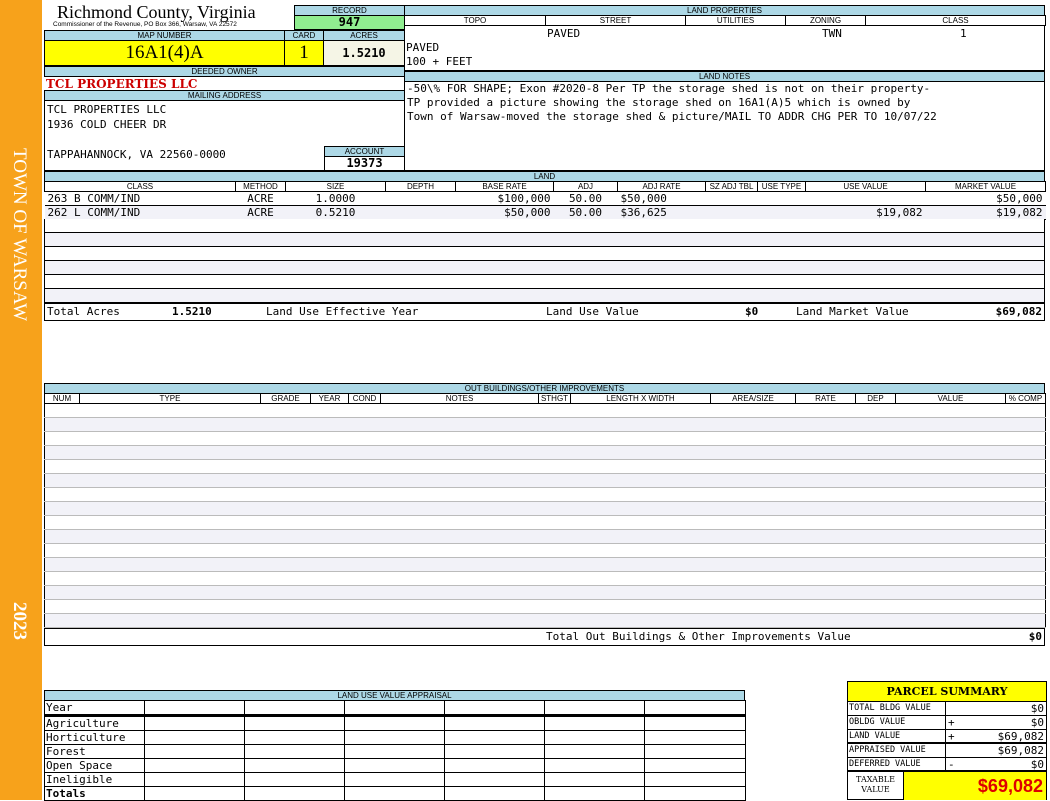 Image resolution: width=1050 pixels, height=801 pixels. Describe the element at coordinates (140, 212) in the screenshot. I see `cell-class: 262 L COMM/IND` at that location.